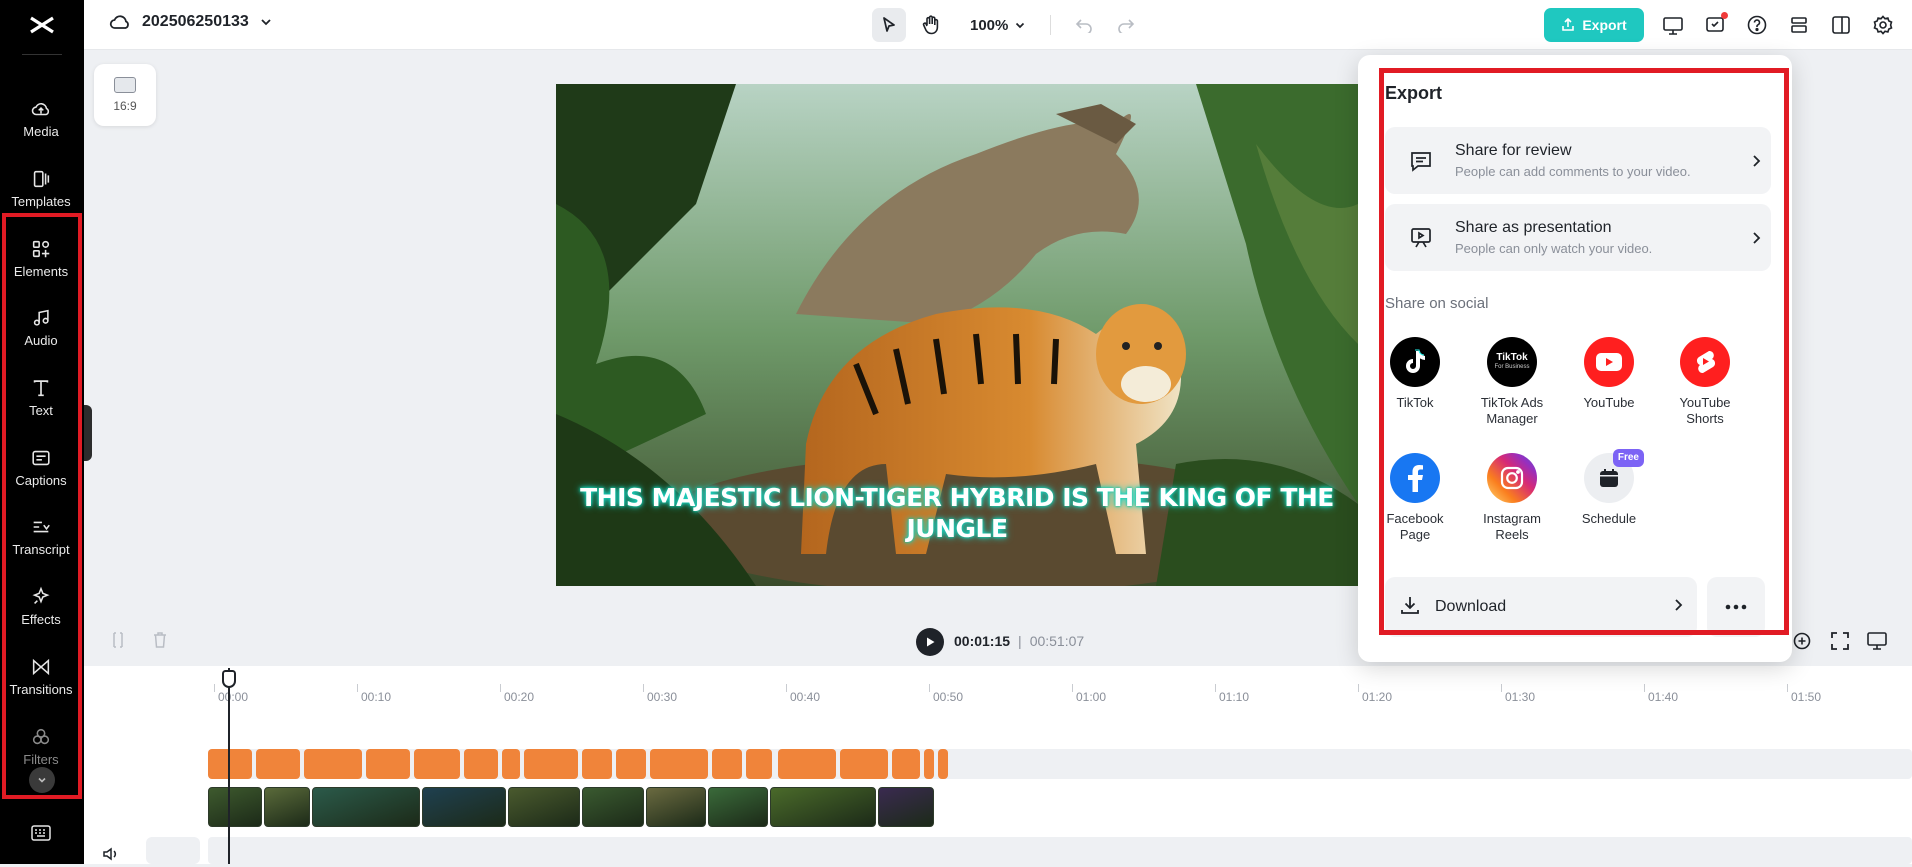  Describe the element at coordinates (41, 178) in the screenshot. I see `templates-icon` at that location.